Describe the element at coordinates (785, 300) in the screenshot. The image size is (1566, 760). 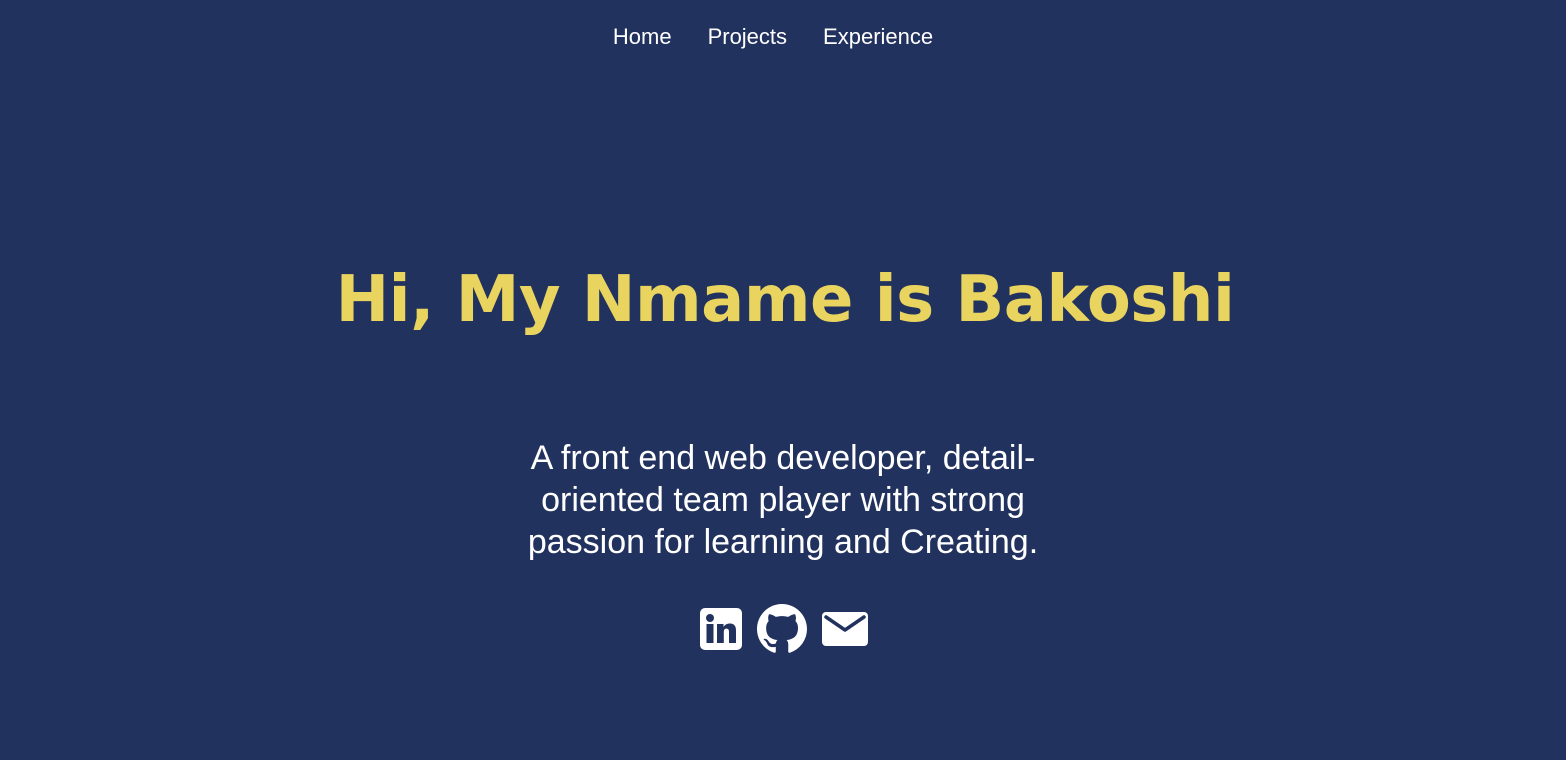
I see `hero-title: Hi, My Nmame is Bakoshi` at that location.